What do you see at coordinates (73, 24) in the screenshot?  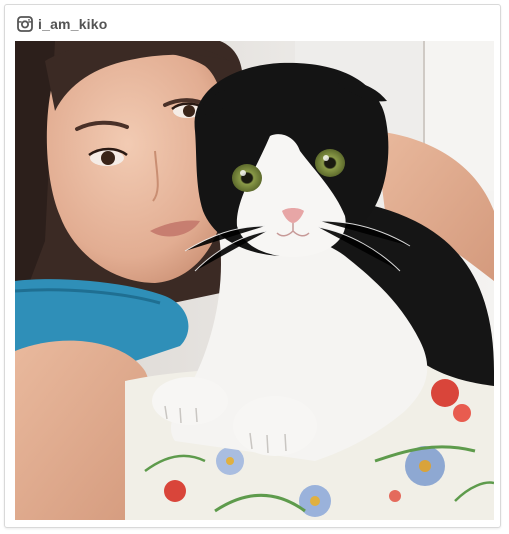 I see `username-link: i_am_kiko` at bounding box center [73, 24].